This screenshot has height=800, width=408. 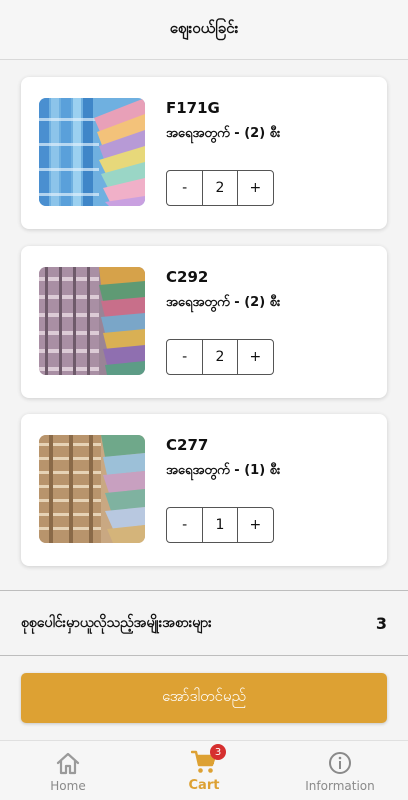 I want to click on product-code: F171G, so click(x=193, y=108).